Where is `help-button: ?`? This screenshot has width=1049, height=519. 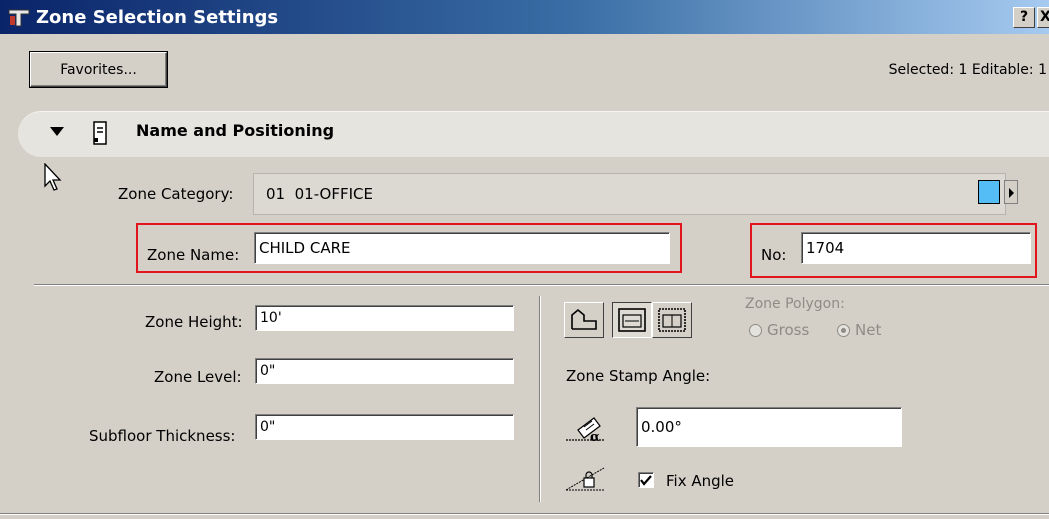 help-button: ? is located at coordinates (1024, 17).